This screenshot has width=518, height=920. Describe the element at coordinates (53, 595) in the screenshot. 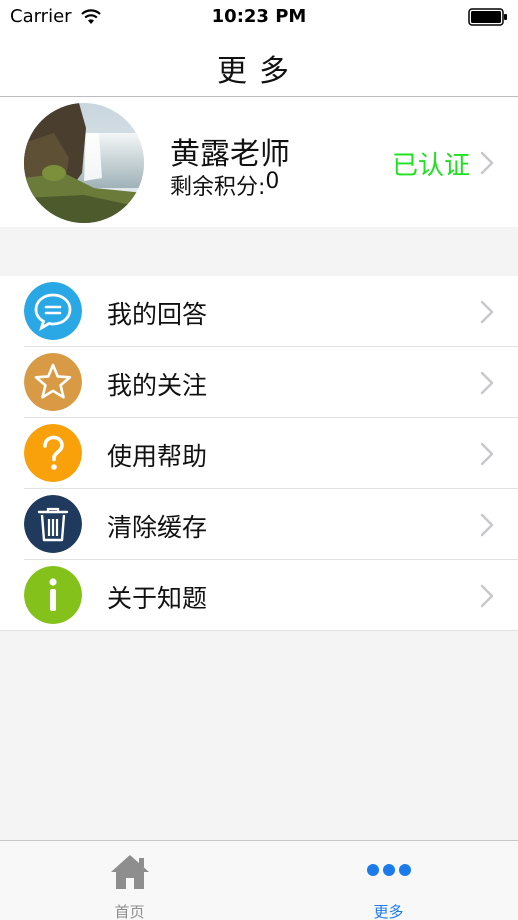

I see `info-icon` at that location.